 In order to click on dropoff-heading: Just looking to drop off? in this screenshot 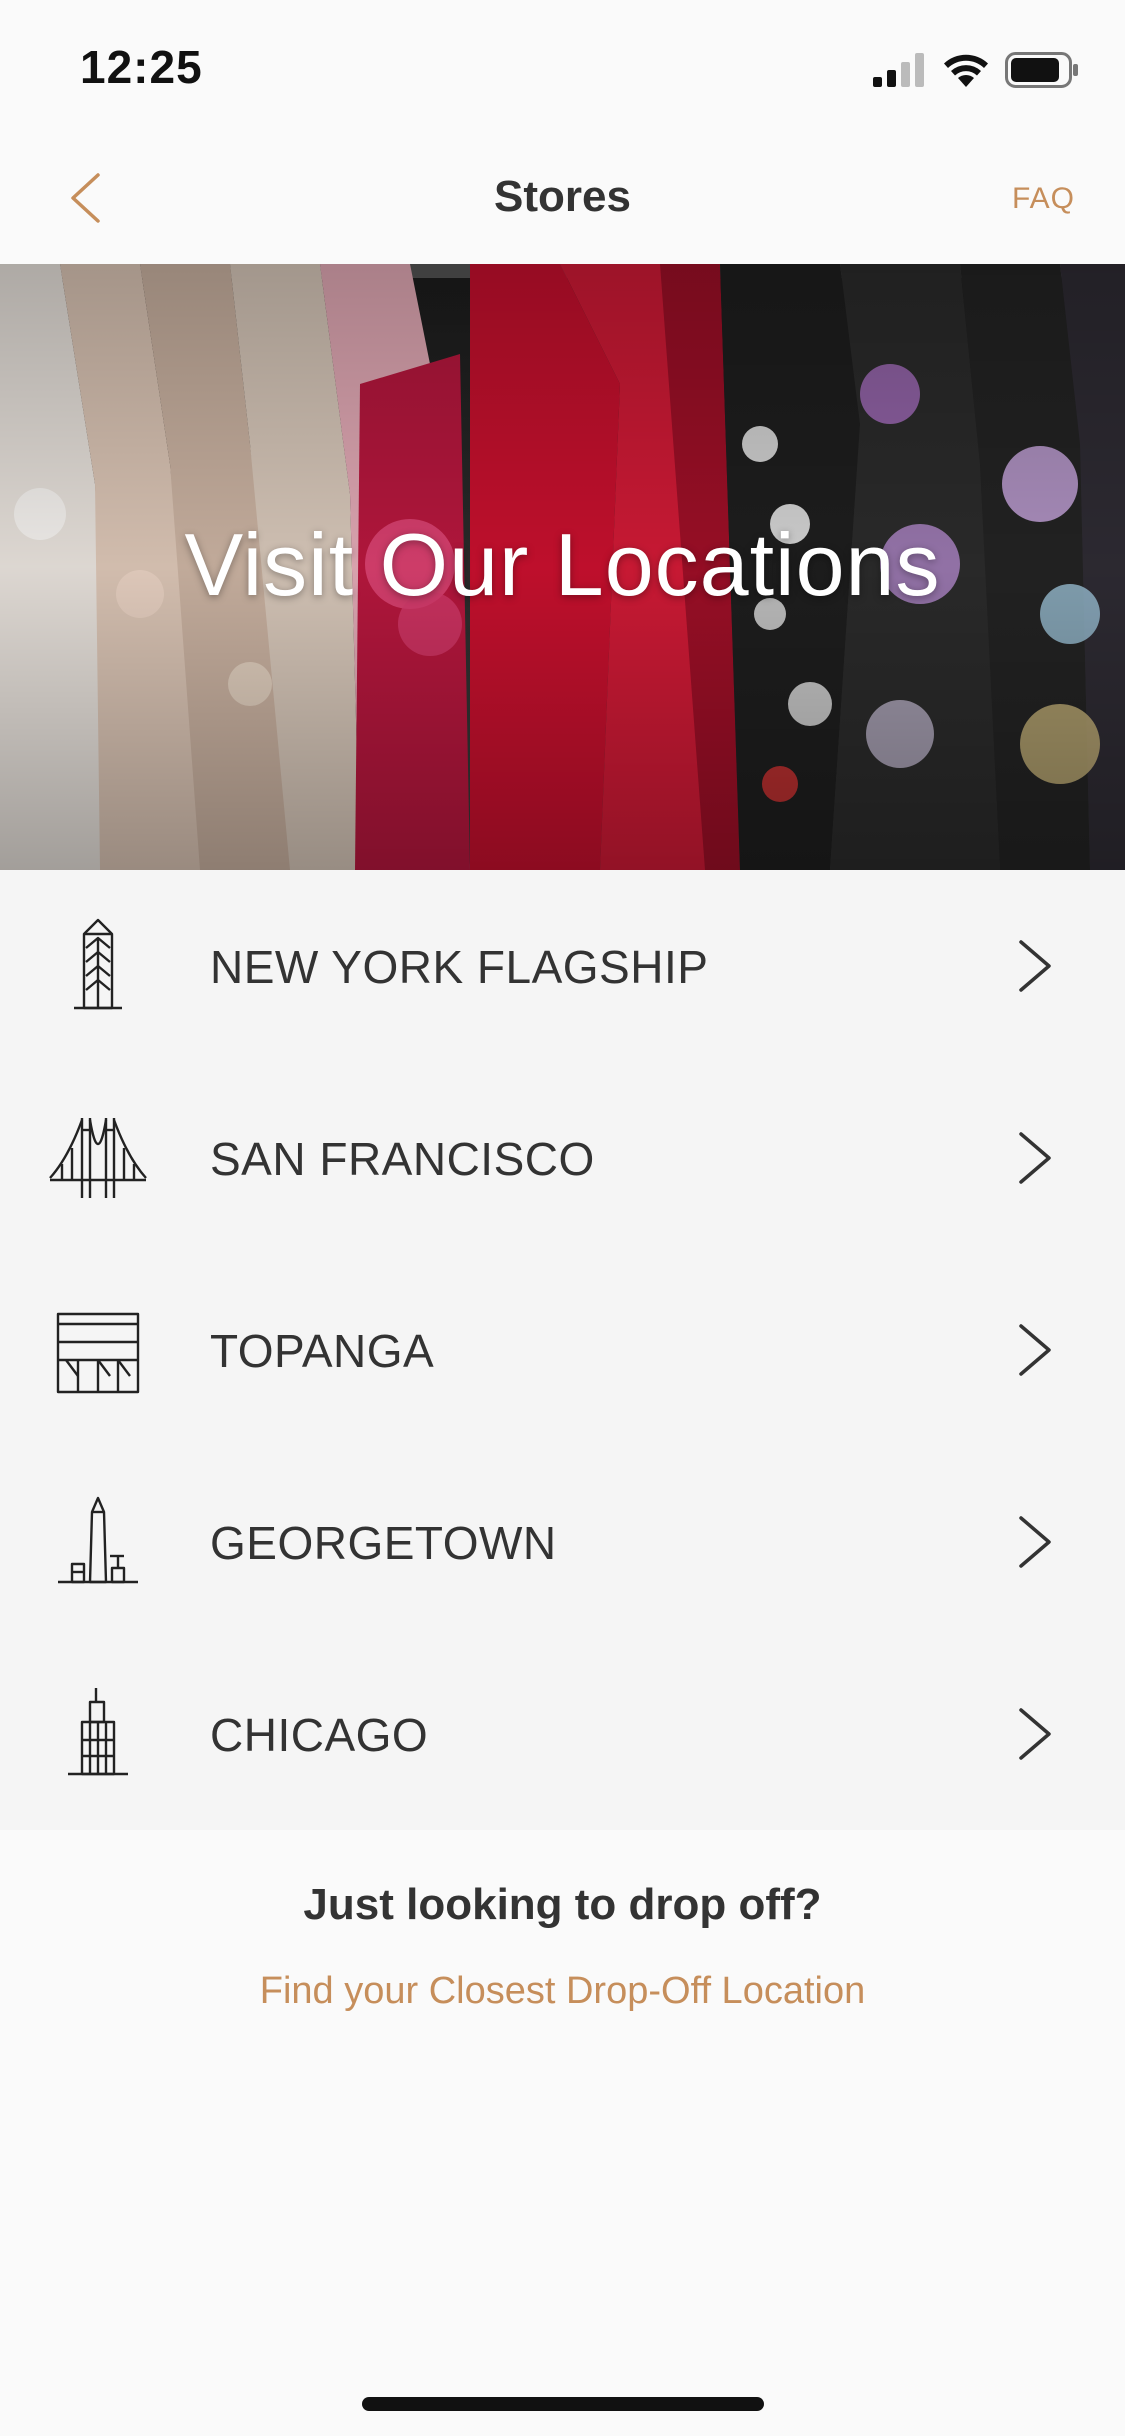, I will do `click(562, 1904)`.